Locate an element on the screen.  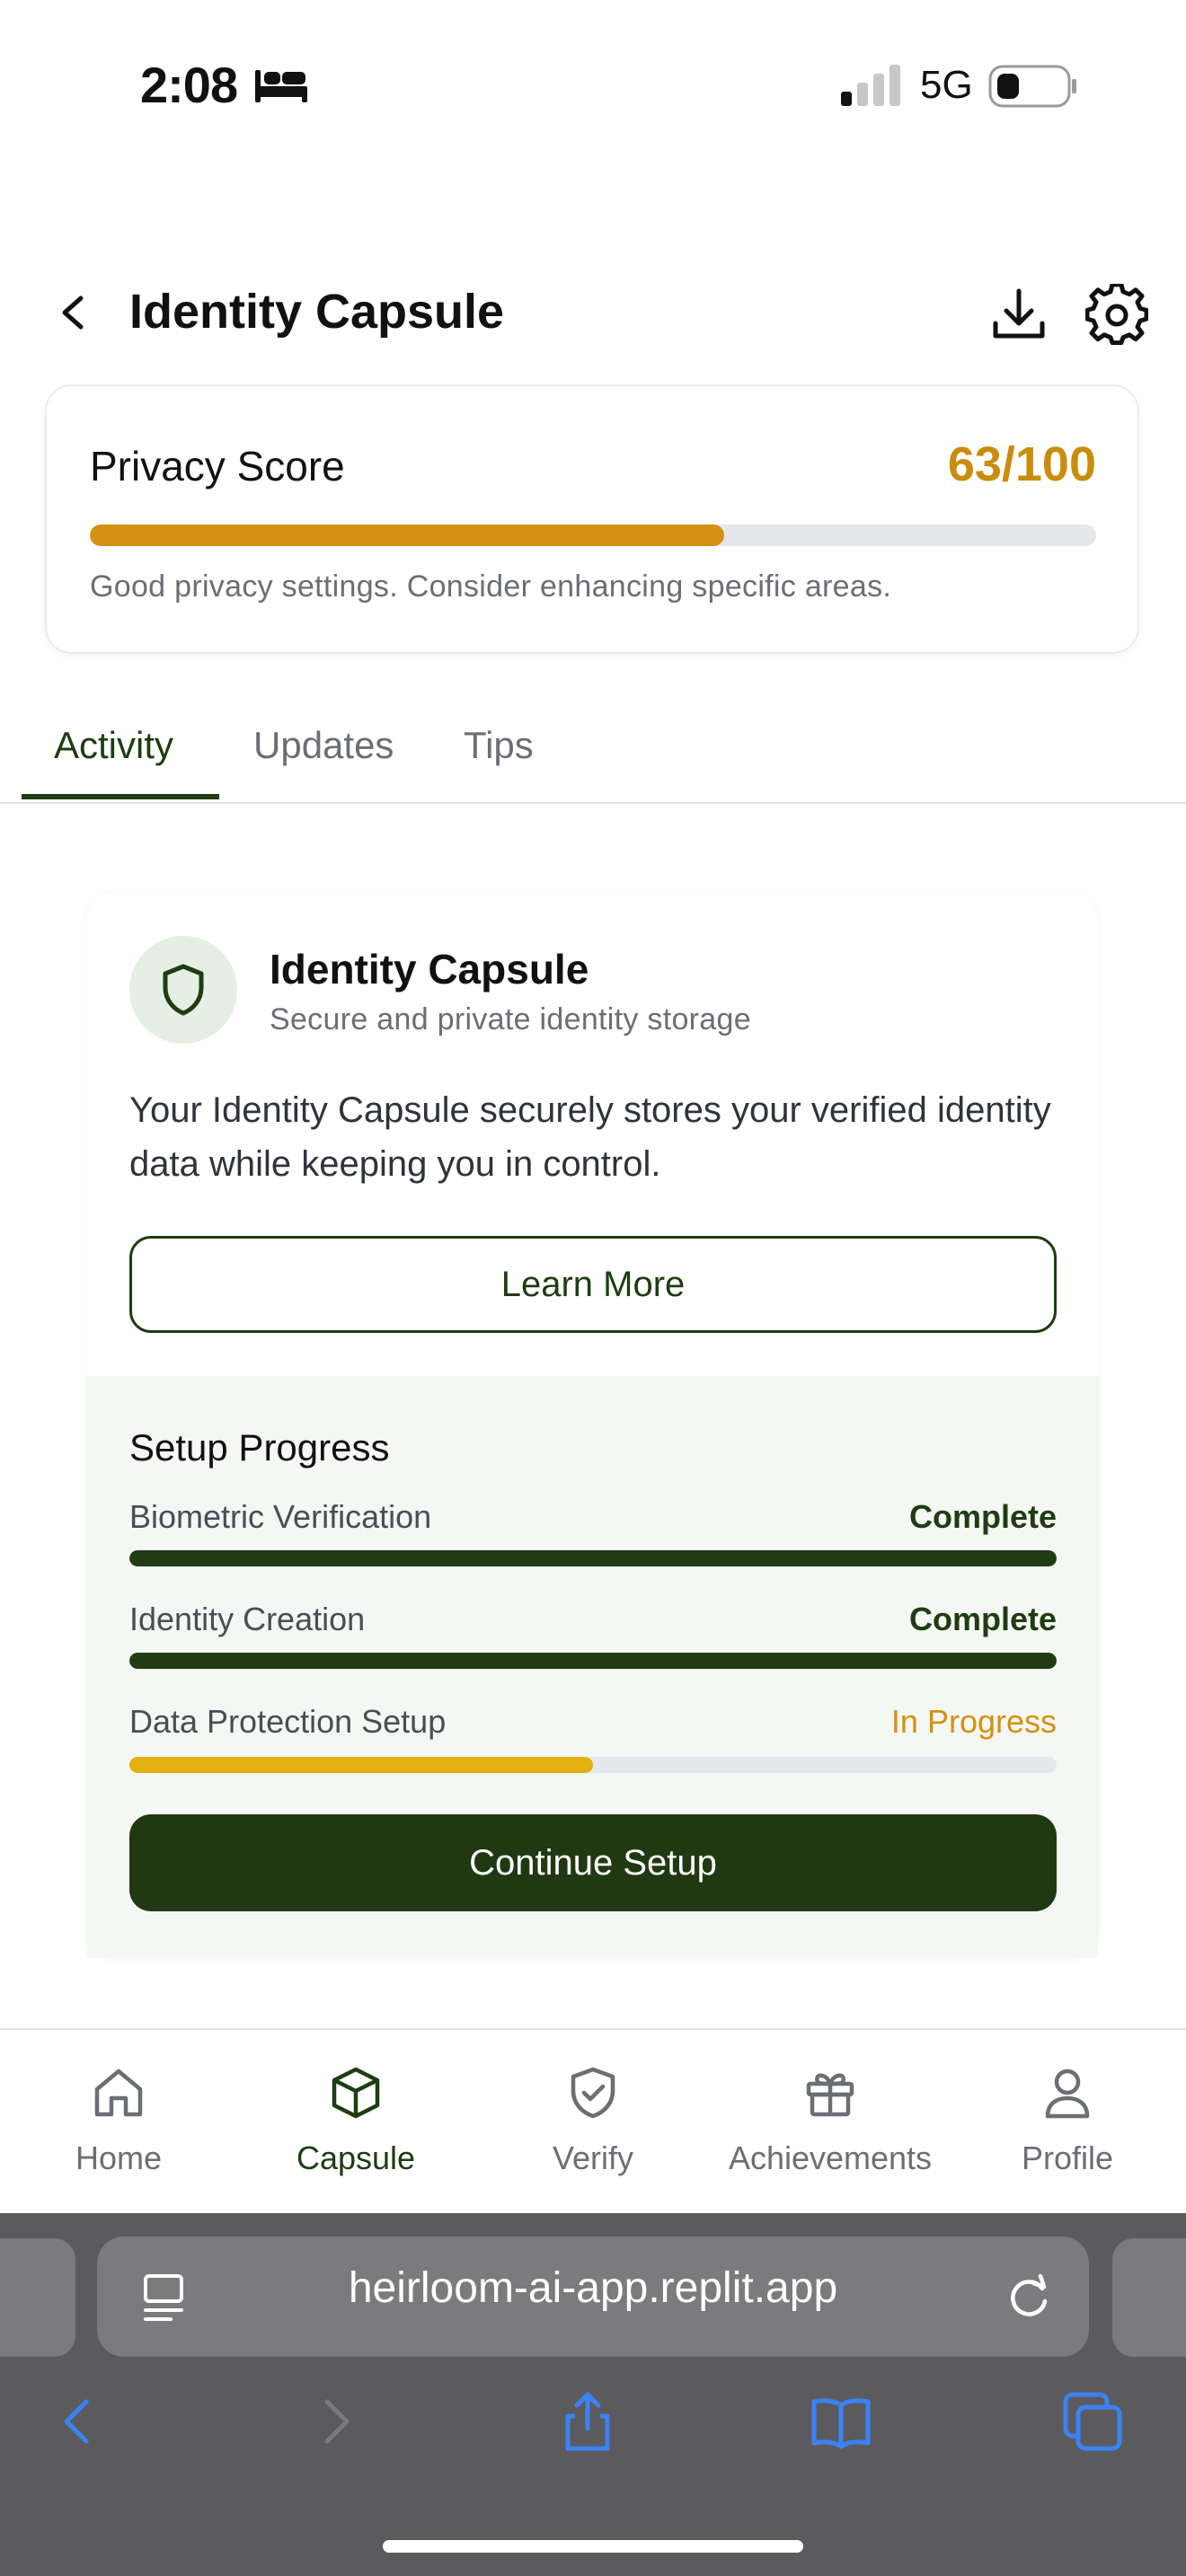
privacy-score-bar-fill is located at coordinates (407, 535).